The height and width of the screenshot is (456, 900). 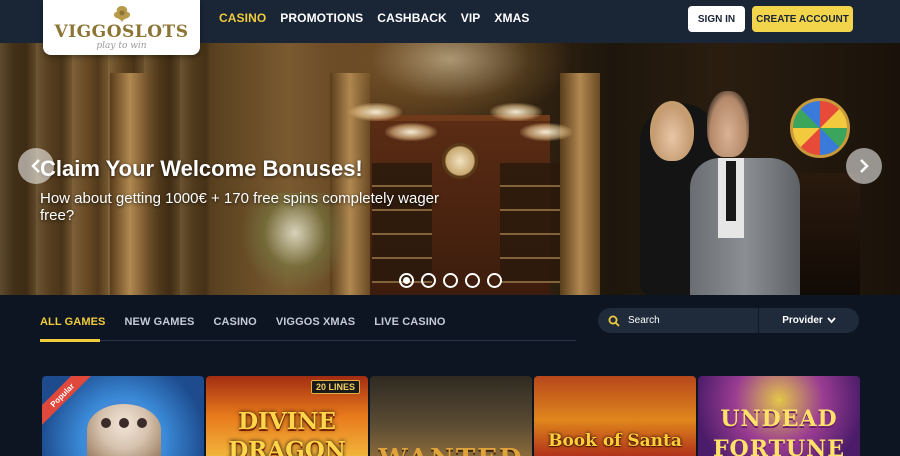 What do you see at coordinates (321, 18) in the screenshot?
I see `nav-promotions: PROMOTIONS` at bounding box center [321, 18].